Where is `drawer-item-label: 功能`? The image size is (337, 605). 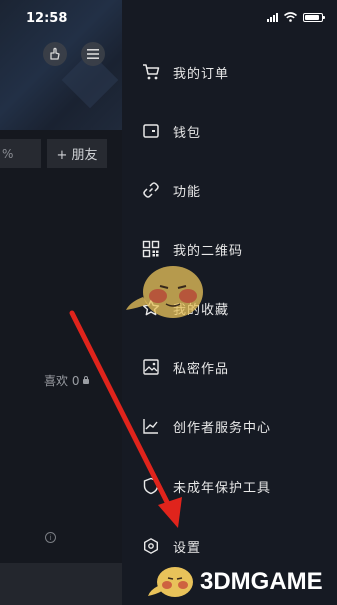
drawer-item-label: 功能 is located at coordinates (187, 192).